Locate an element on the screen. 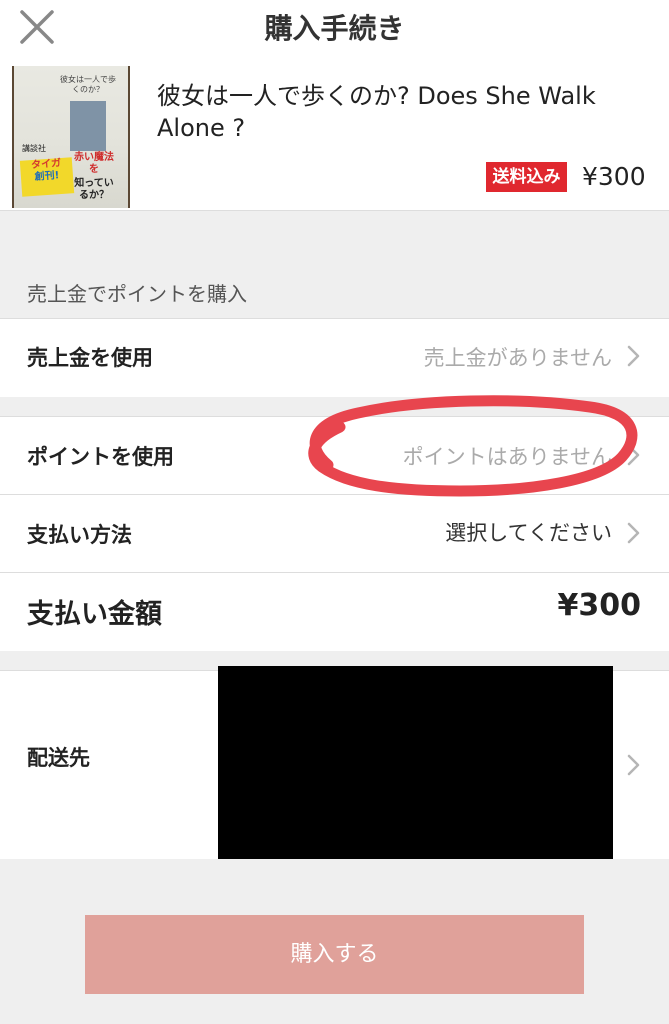  page-title: 購入手続き is located at coordinates (334, 28).